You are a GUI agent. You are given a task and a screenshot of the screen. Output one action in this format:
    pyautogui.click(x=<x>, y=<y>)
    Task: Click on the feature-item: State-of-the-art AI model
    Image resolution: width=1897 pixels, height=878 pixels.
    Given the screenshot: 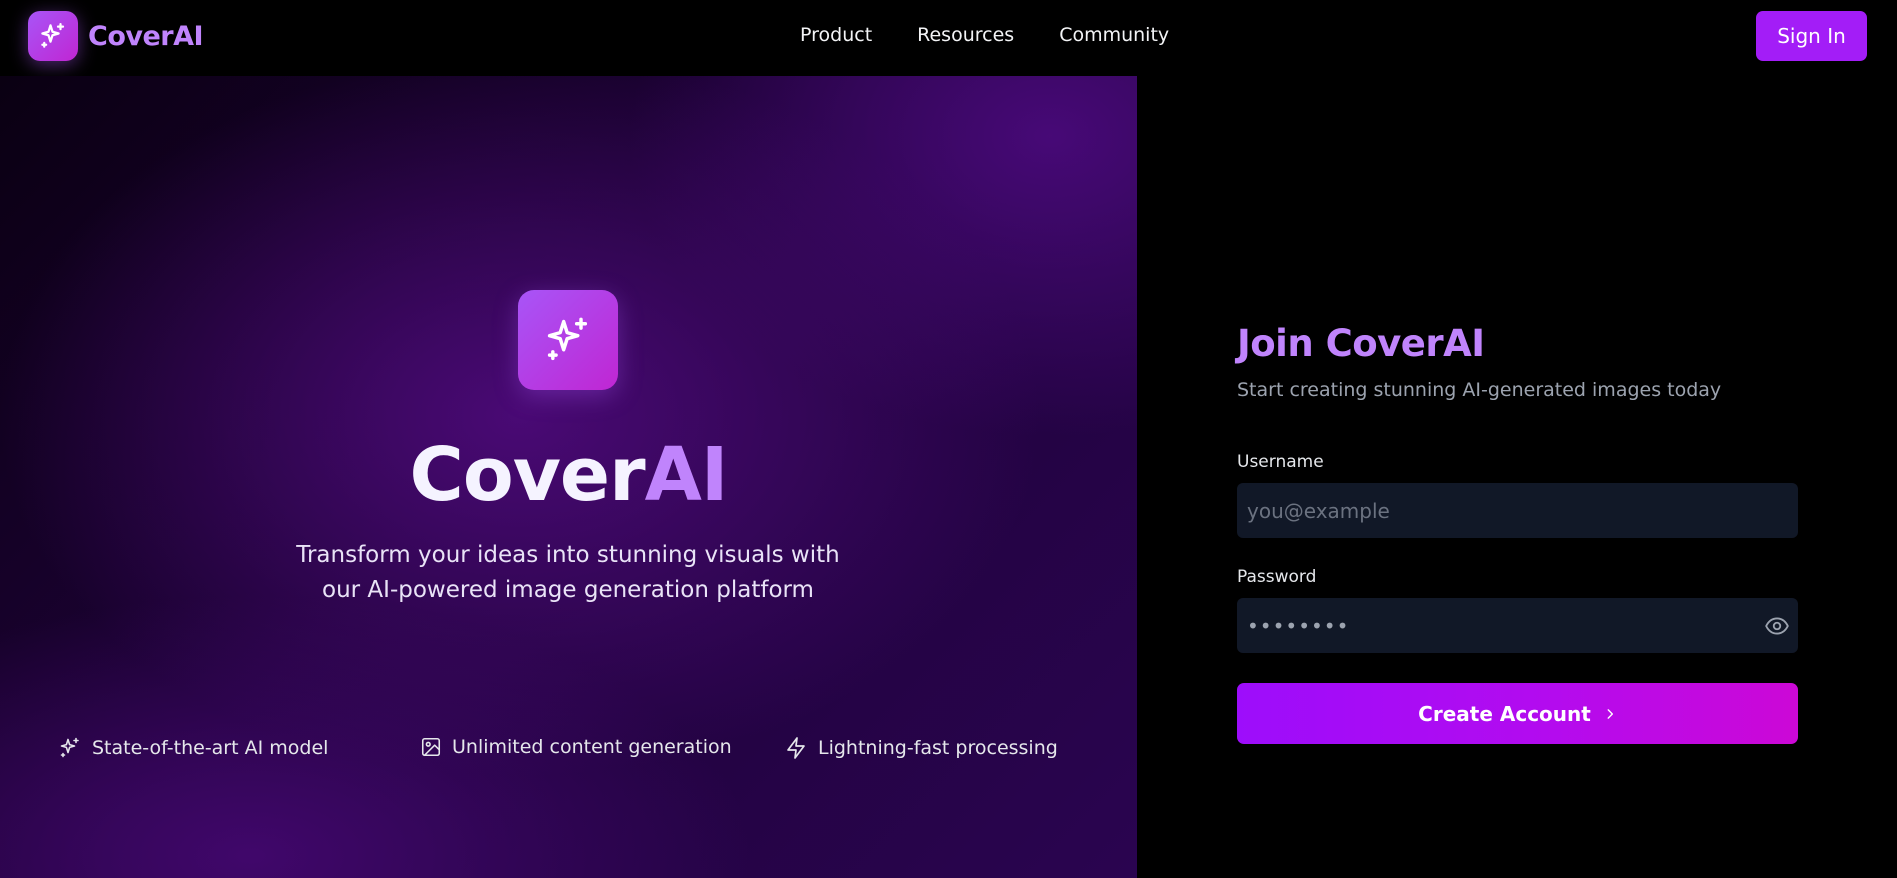 What is the action you would take?
    pyautogui.click(x=193, y=748)
    